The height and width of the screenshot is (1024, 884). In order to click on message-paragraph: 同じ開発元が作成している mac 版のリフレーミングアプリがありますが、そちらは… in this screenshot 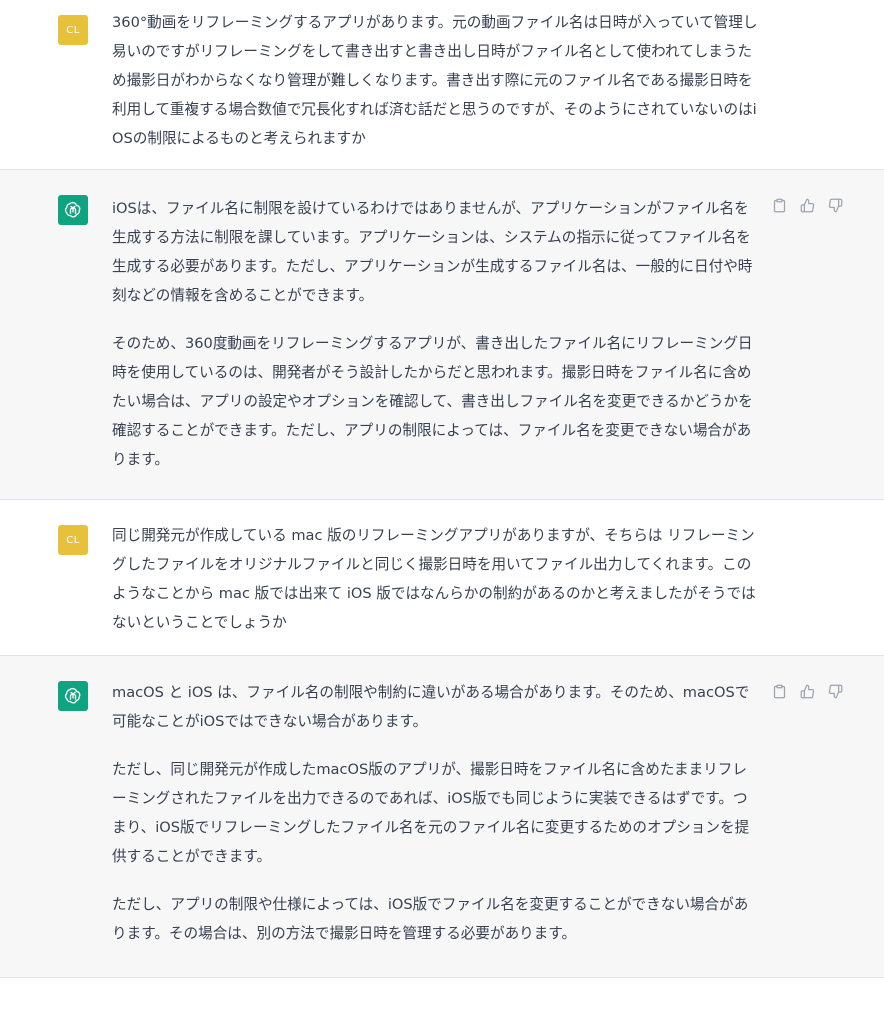, I will do `click(434, 579)`.